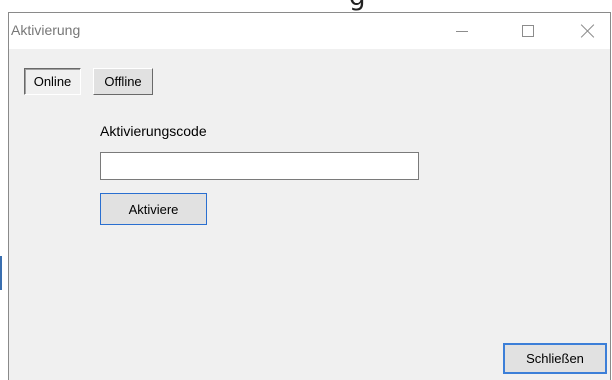  I want to click on background-strip: g, so click(306, 6).